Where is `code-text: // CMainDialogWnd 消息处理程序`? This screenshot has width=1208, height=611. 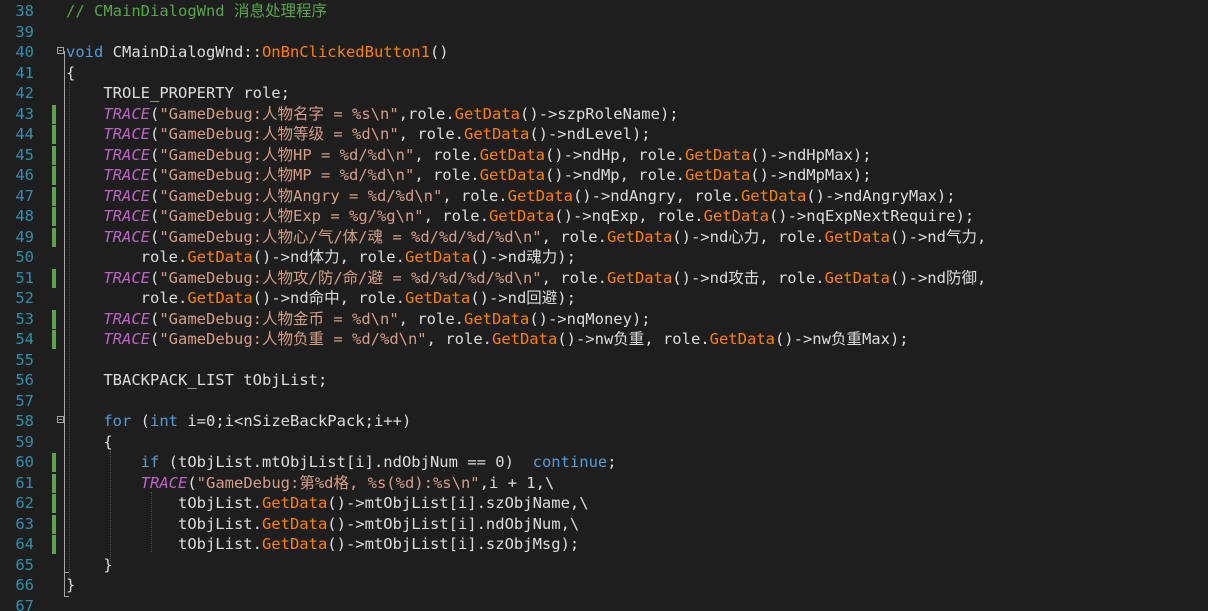 code-text: // CMainDialogWnd 消息处理程序 is located at coordinates (196, 11).